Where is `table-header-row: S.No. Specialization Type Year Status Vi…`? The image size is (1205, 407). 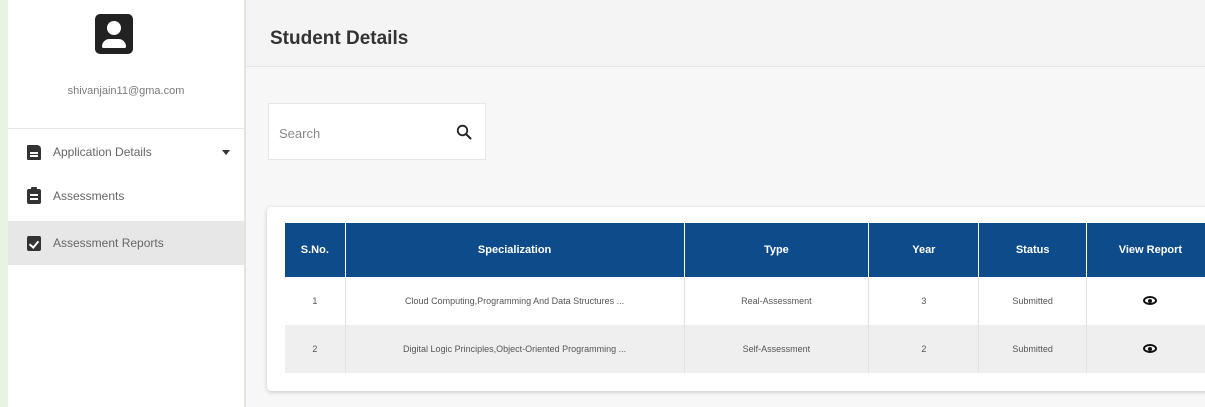
table-header-row: S.No. Specialization Type Year Status Vi… is located at coordinates (745, 250).